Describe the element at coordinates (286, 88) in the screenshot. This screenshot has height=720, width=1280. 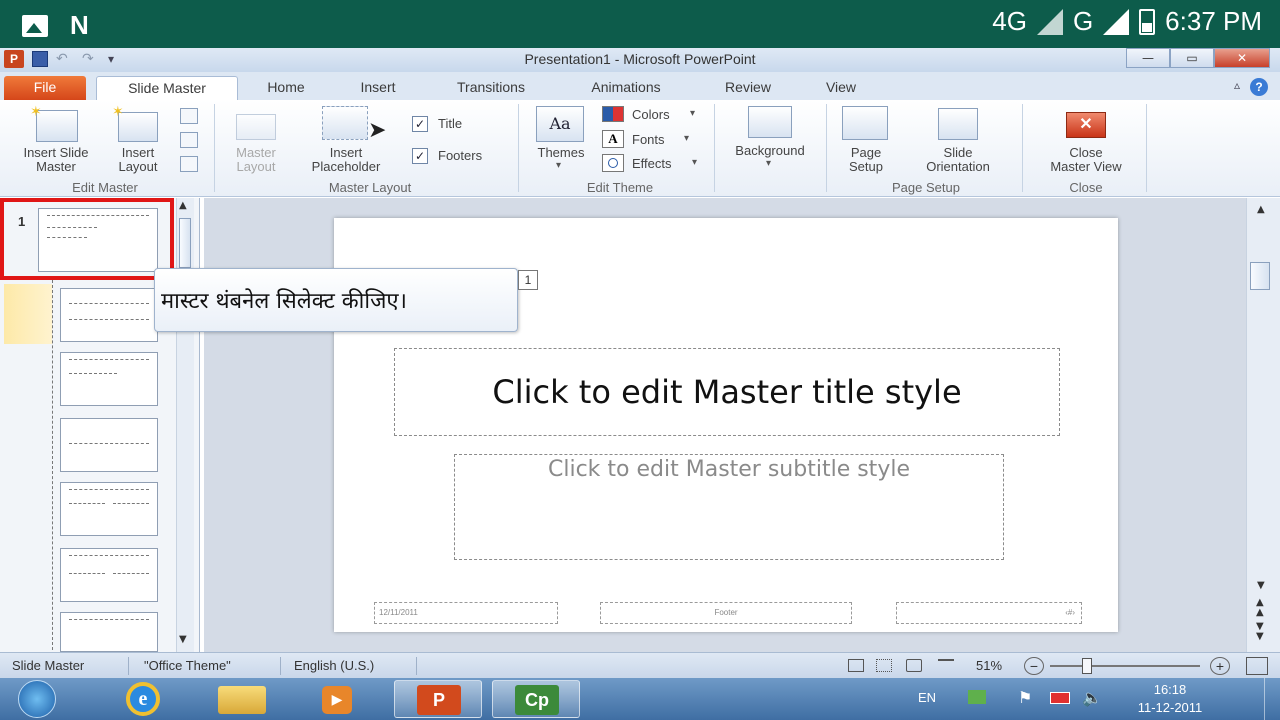
I see `tab-home: Home` at that location.